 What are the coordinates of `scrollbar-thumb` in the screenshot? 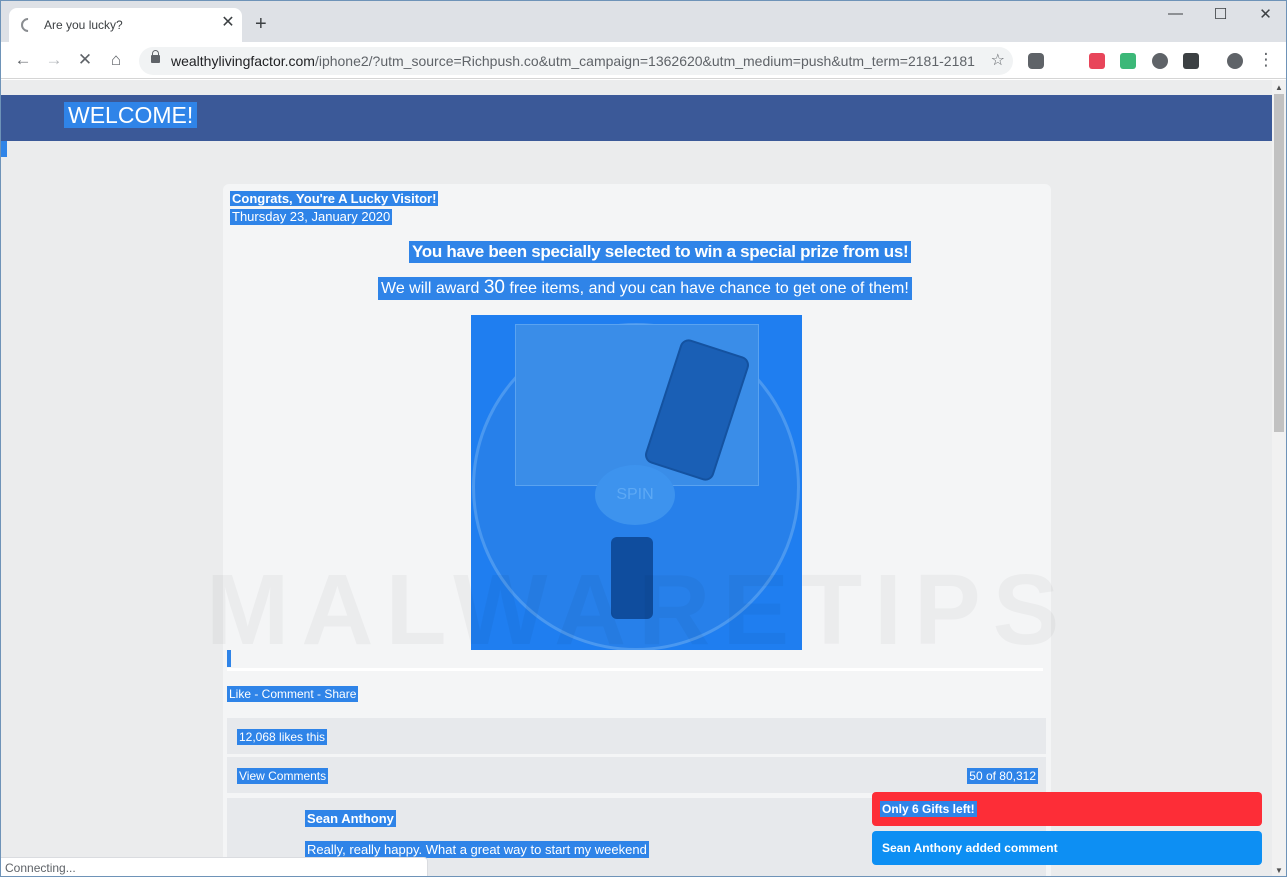 It's located at (1279, 263).